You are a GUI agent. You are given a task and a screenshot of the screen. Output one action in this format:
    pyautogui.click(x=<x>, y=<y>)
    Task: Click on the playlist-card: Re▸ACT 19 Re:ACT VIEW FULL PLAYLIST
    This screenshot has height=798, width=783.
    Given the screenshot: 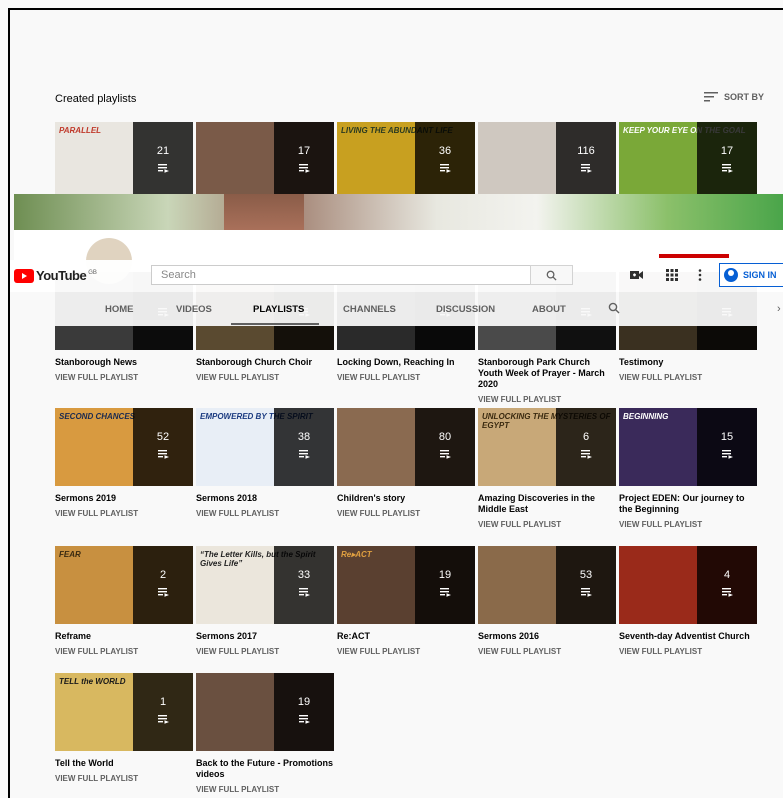 What is the action you would take?
    pyautogui.click(x=406, y=601)
    